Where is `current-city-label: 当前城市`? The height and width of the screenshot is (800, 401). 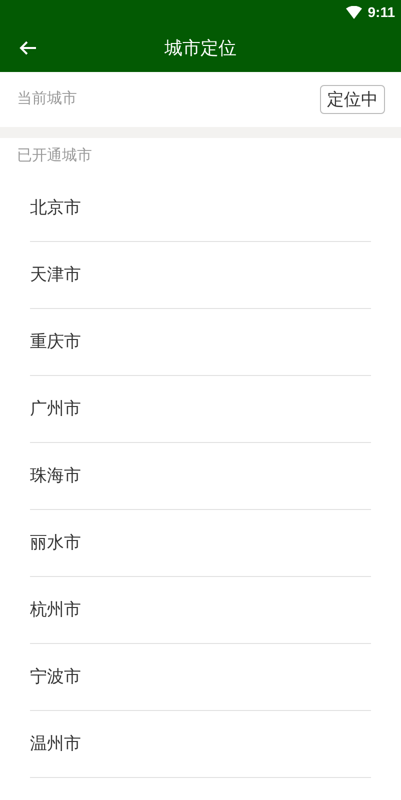
current-city-label: 当前城市 is located at coordinates (47, 99).